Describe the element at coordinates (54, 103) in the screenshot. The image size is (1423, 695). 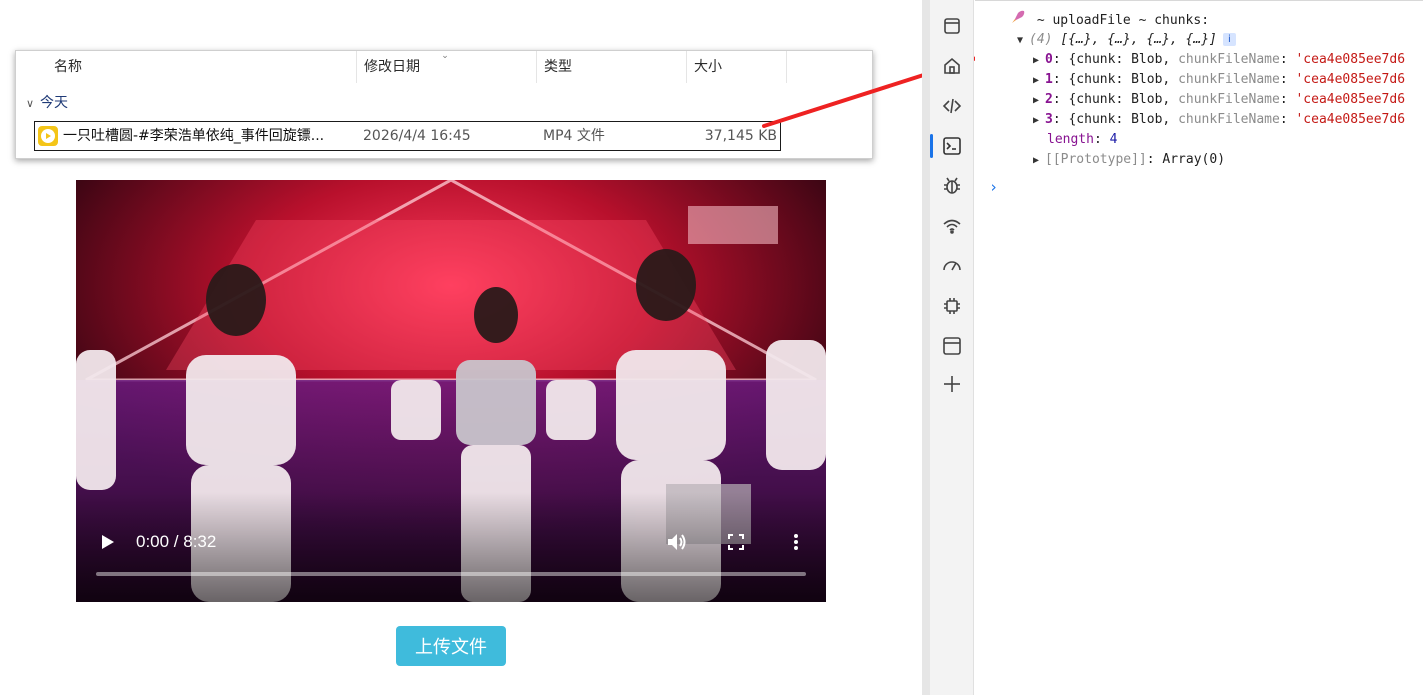
I see `group-label: 今天` at that location.